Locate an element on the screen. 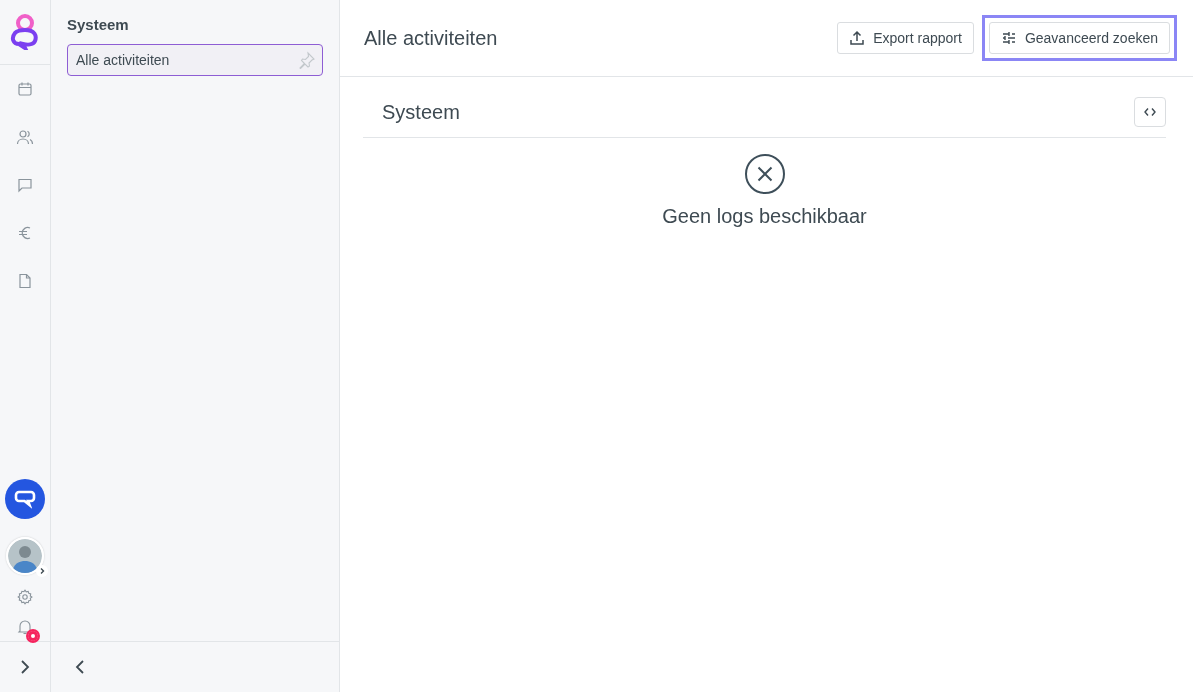 This screenshot has height=692, width=1193. page-title: Alle activiteiten is located at coordinates (431, 38).